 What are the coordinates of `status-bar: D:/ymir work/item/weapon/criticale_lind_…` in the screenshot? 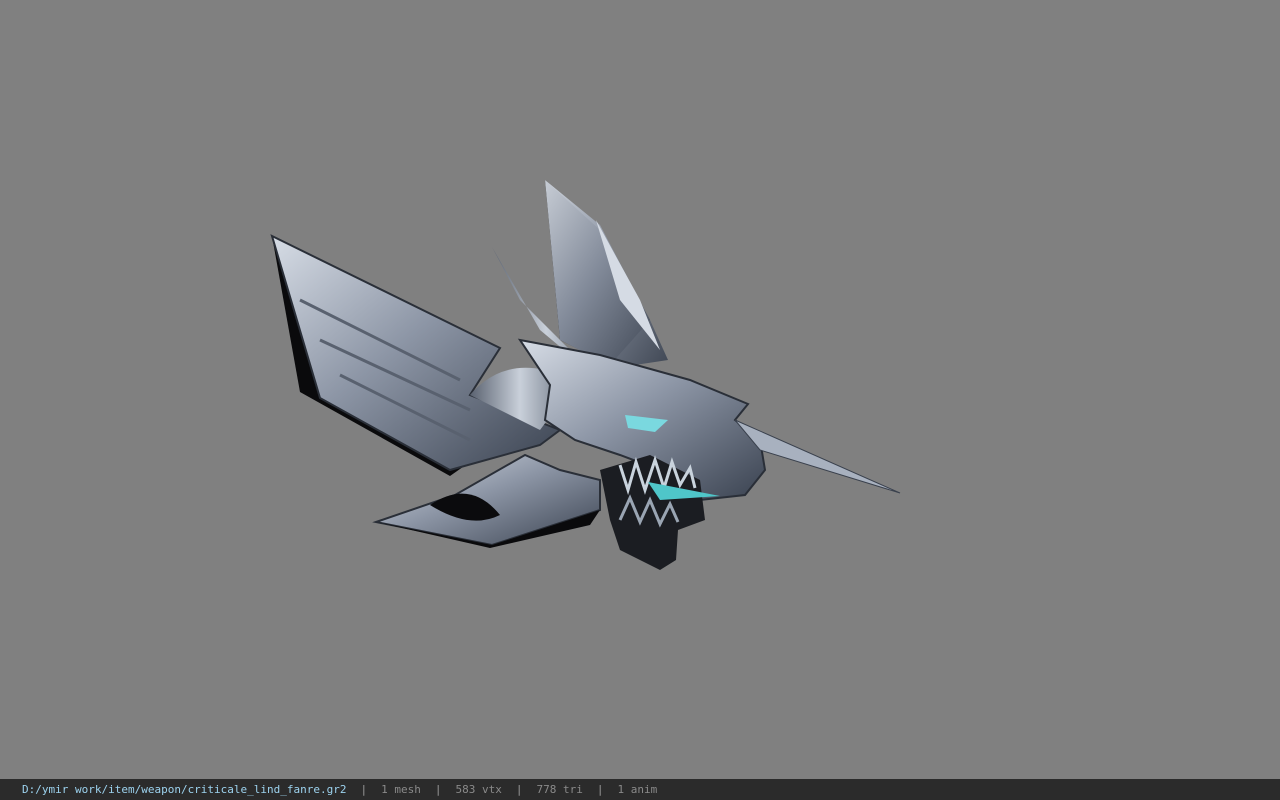 It's located at (640, 789).